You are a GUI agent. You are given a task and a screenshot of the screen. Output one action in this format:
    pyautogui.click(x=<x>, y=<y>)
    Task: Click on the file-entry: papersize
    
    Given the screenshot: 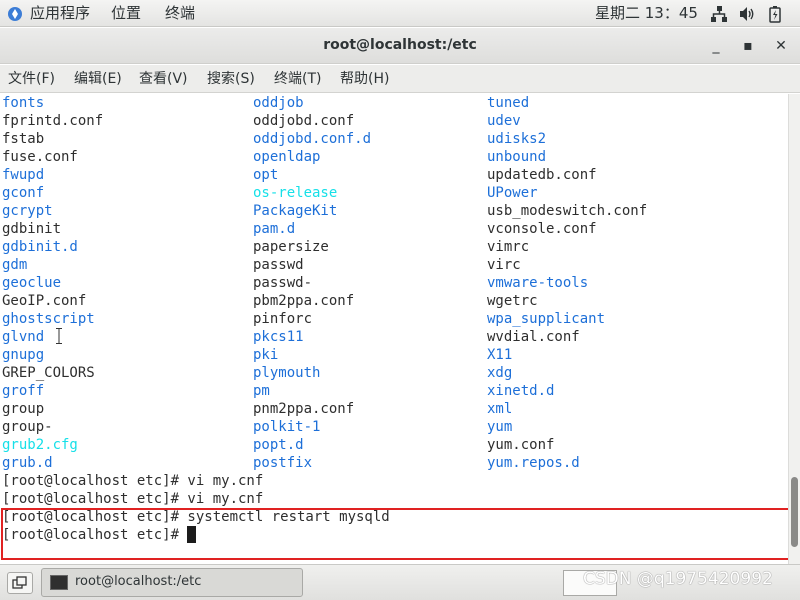 What is the action you would take?
    pyautogui.click(x=291, y=247)
    